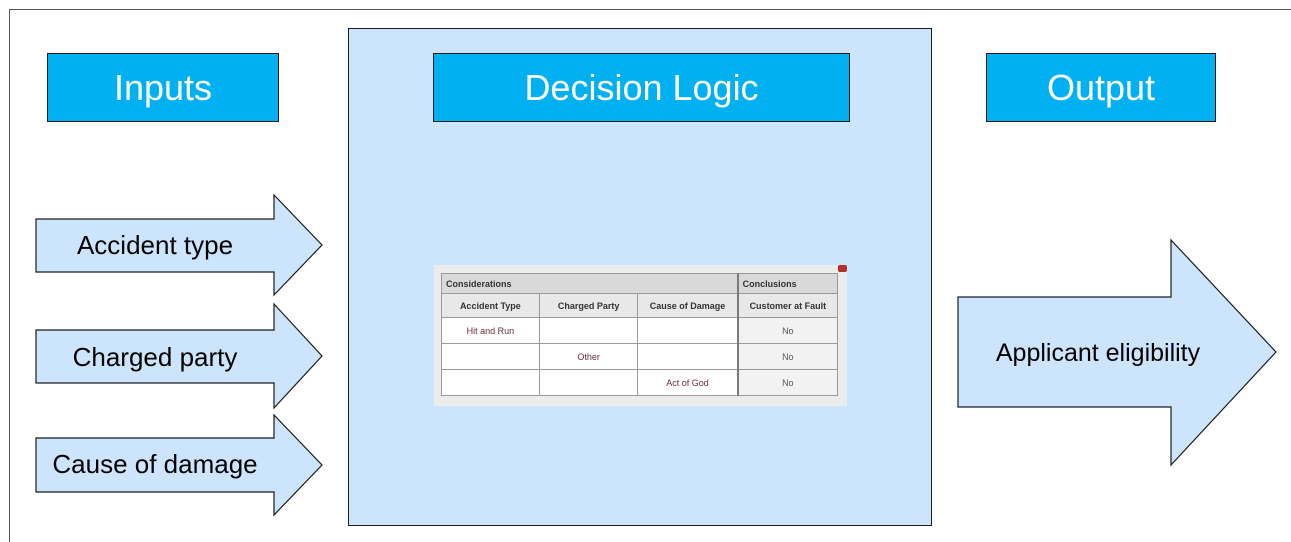  I want to click on applicant-eligibility-label: Applicant eligibility, so click(1098, 352).